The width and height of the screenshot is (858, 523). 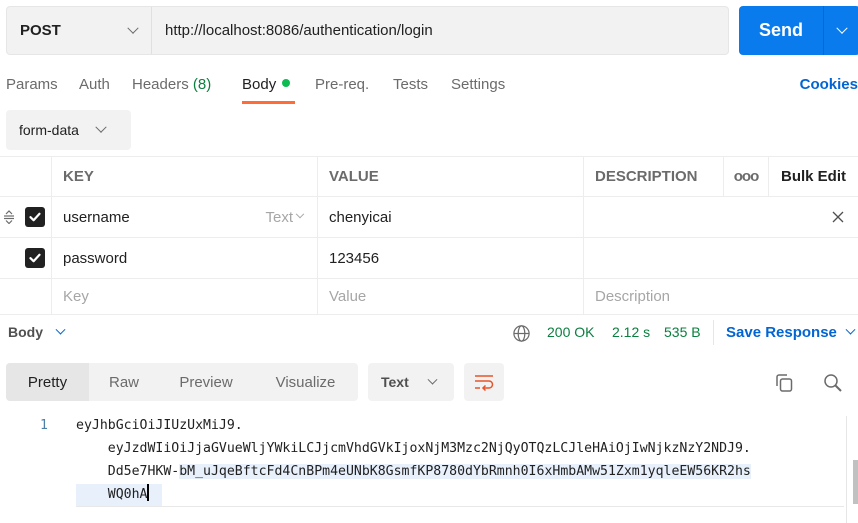 What do you see at coordinates (521, 333) in the screenshot?
I see `globe-icon` at bounding box center [521, 333].